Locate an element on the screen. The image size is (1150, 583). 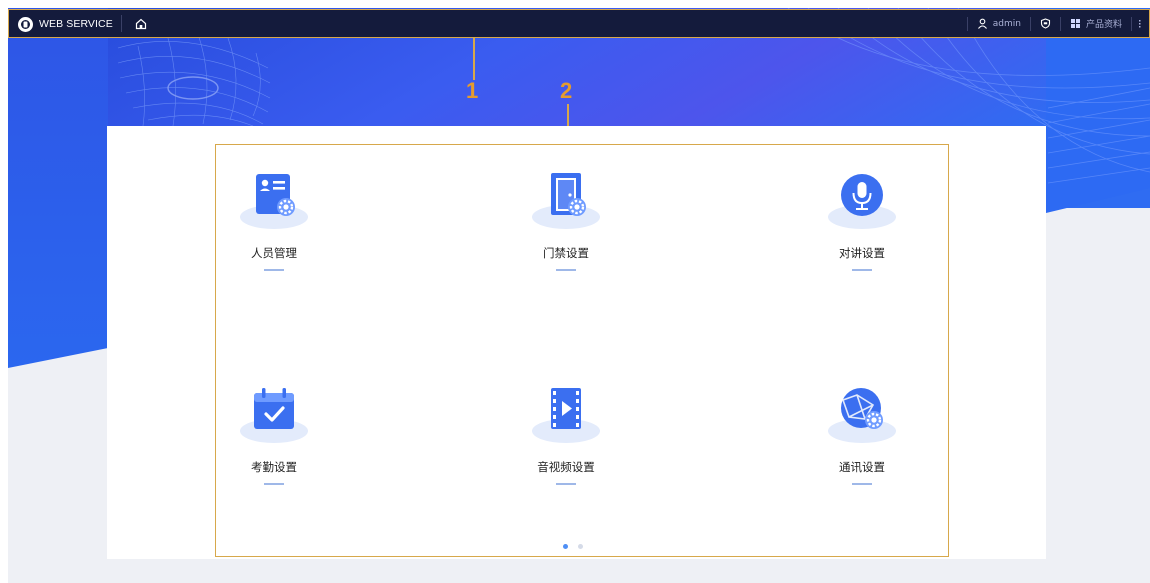
video-film-icon is located at coordinates (566, 416).